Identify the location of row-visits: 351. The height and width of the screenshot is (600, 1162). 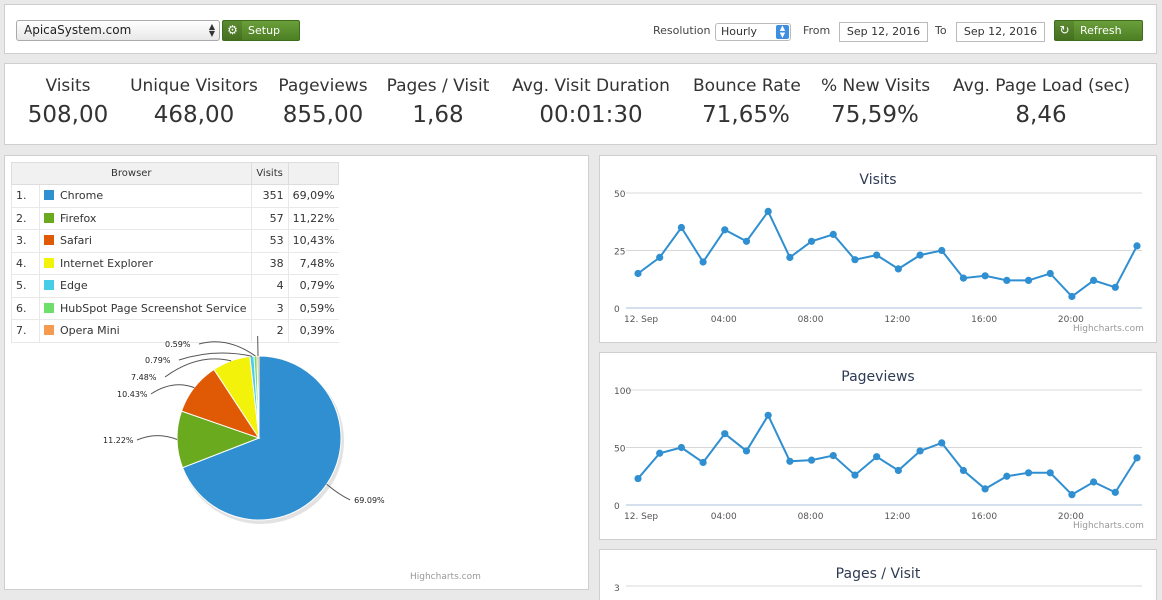
(269, 196).